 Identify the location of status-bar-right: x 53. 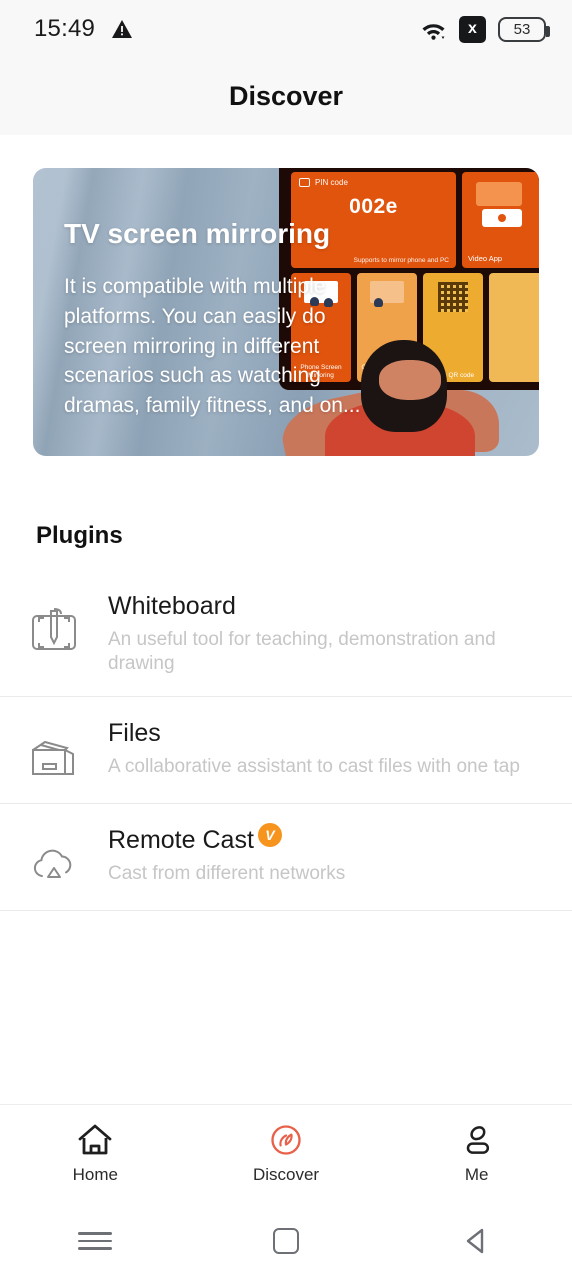
(485, 29).